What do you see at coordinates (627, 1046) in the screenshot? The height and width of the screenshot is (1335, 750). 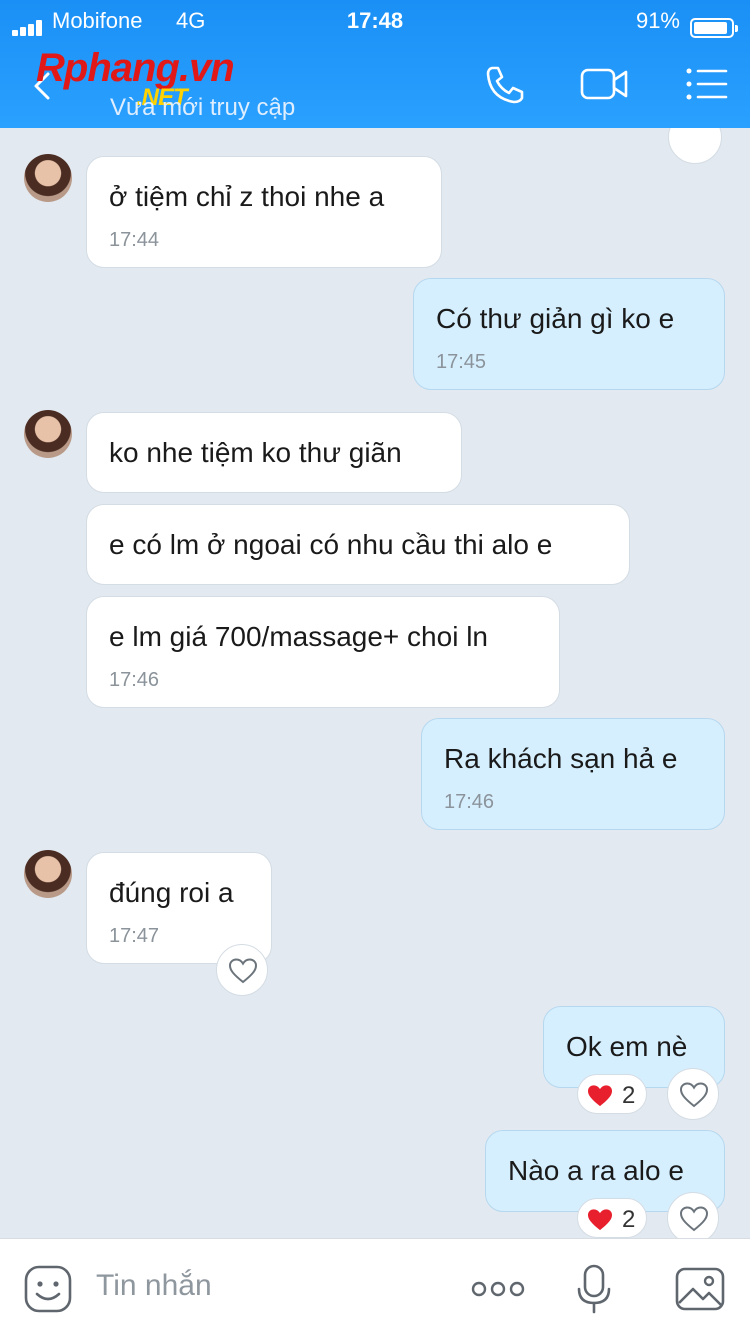 I see `message-text: Ok em nè` at bounding box center [627, 1046].